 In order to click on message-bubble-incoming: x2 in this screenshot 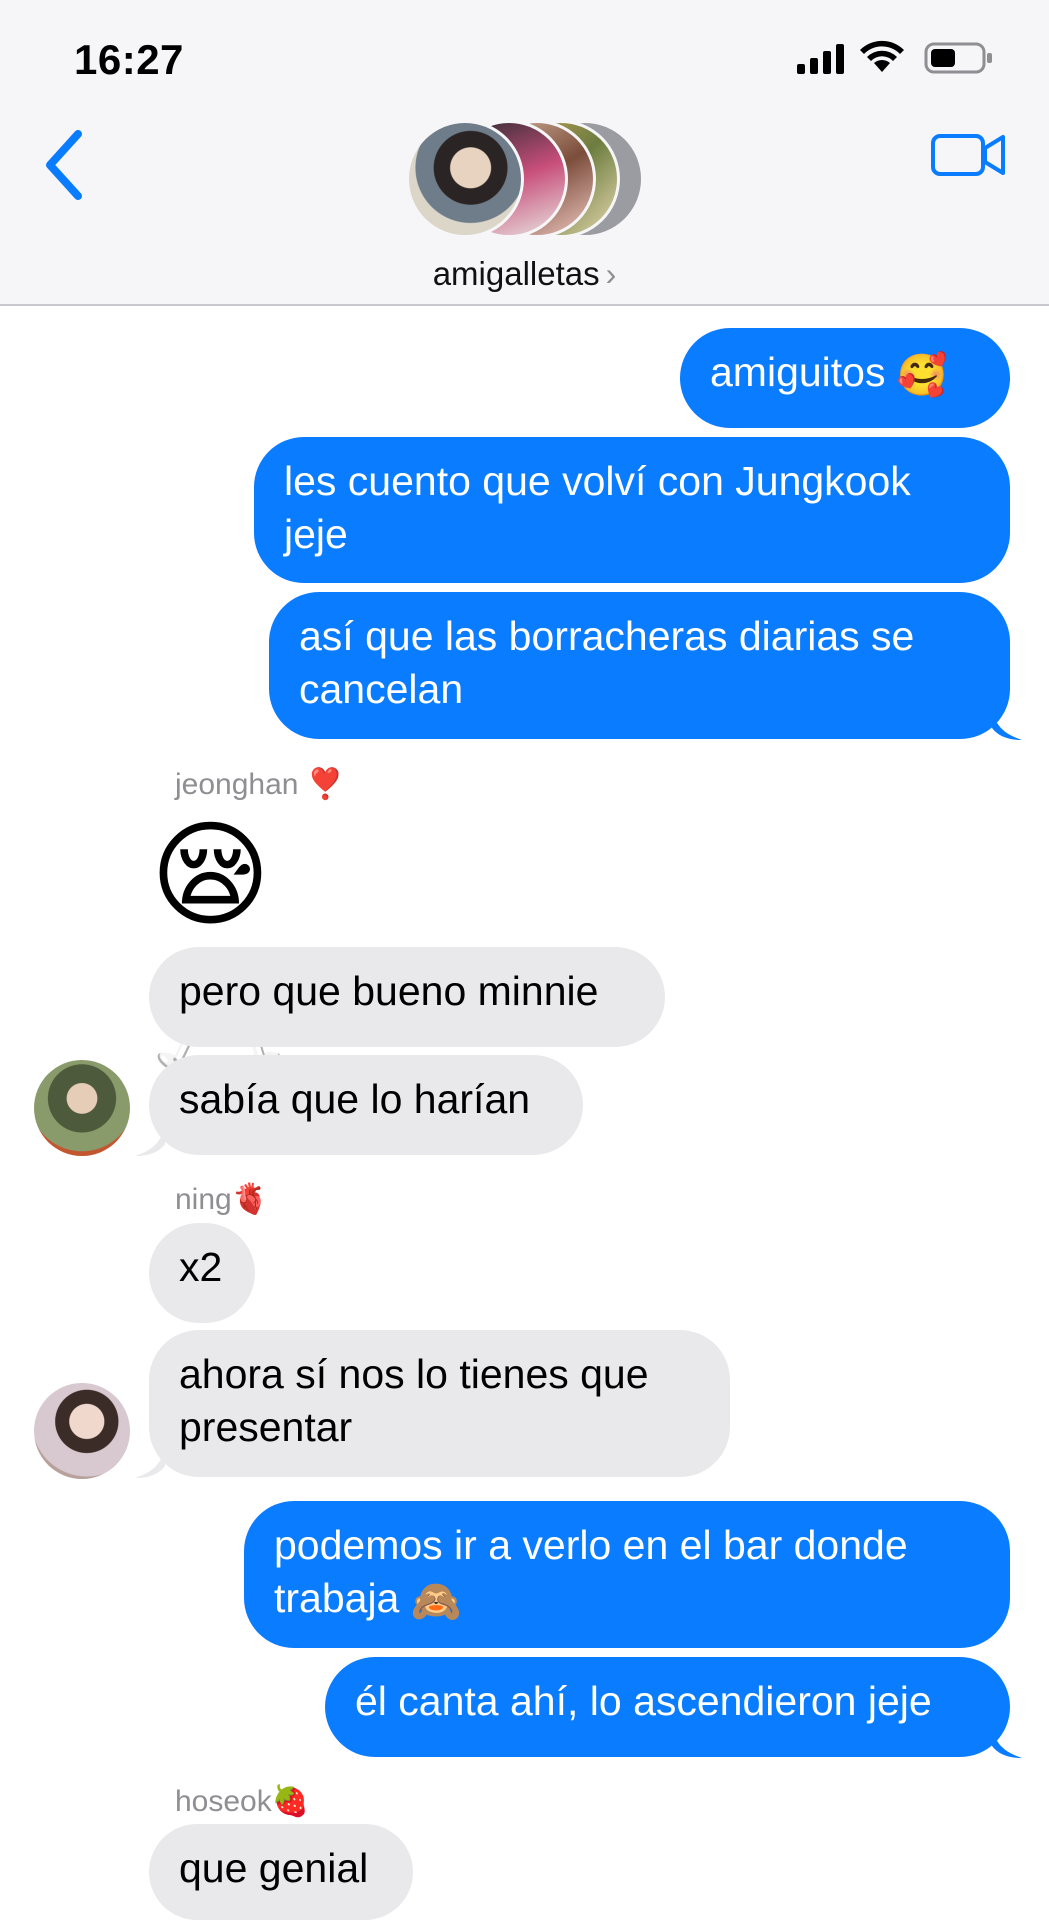, I will do `click(202, 1273)`.